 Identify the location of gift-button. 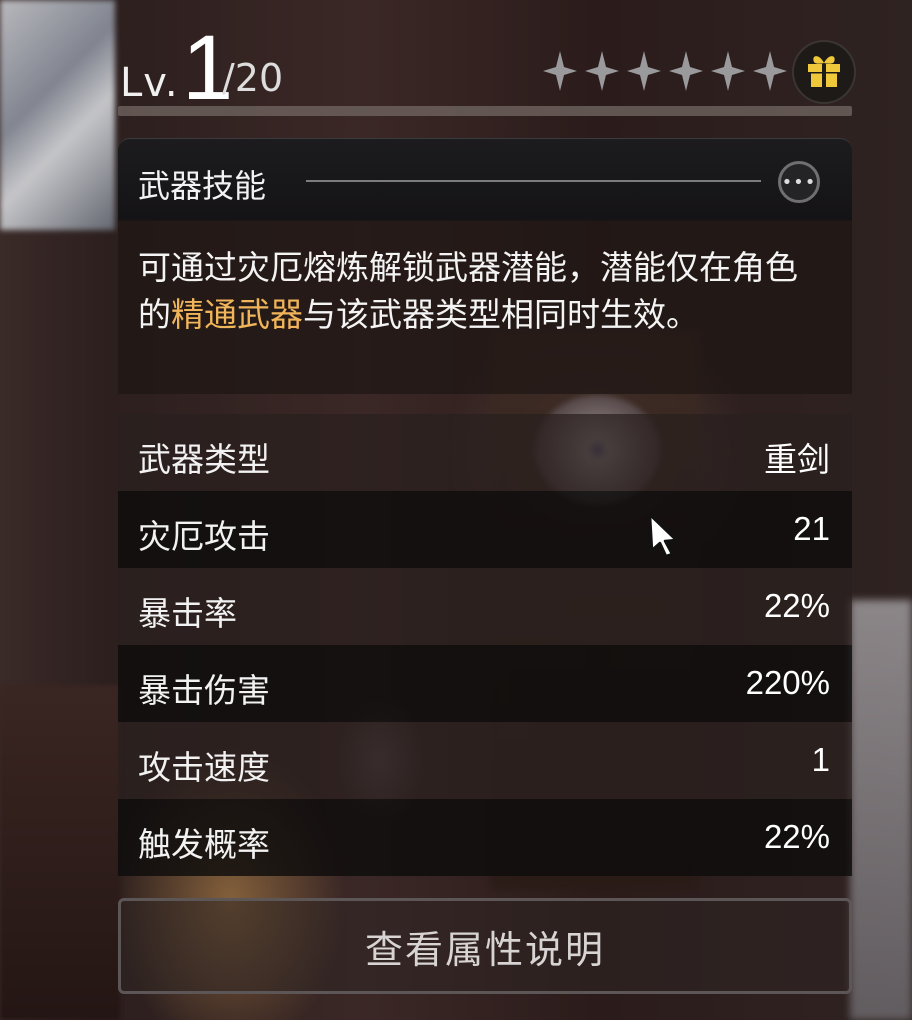
(824, 72).